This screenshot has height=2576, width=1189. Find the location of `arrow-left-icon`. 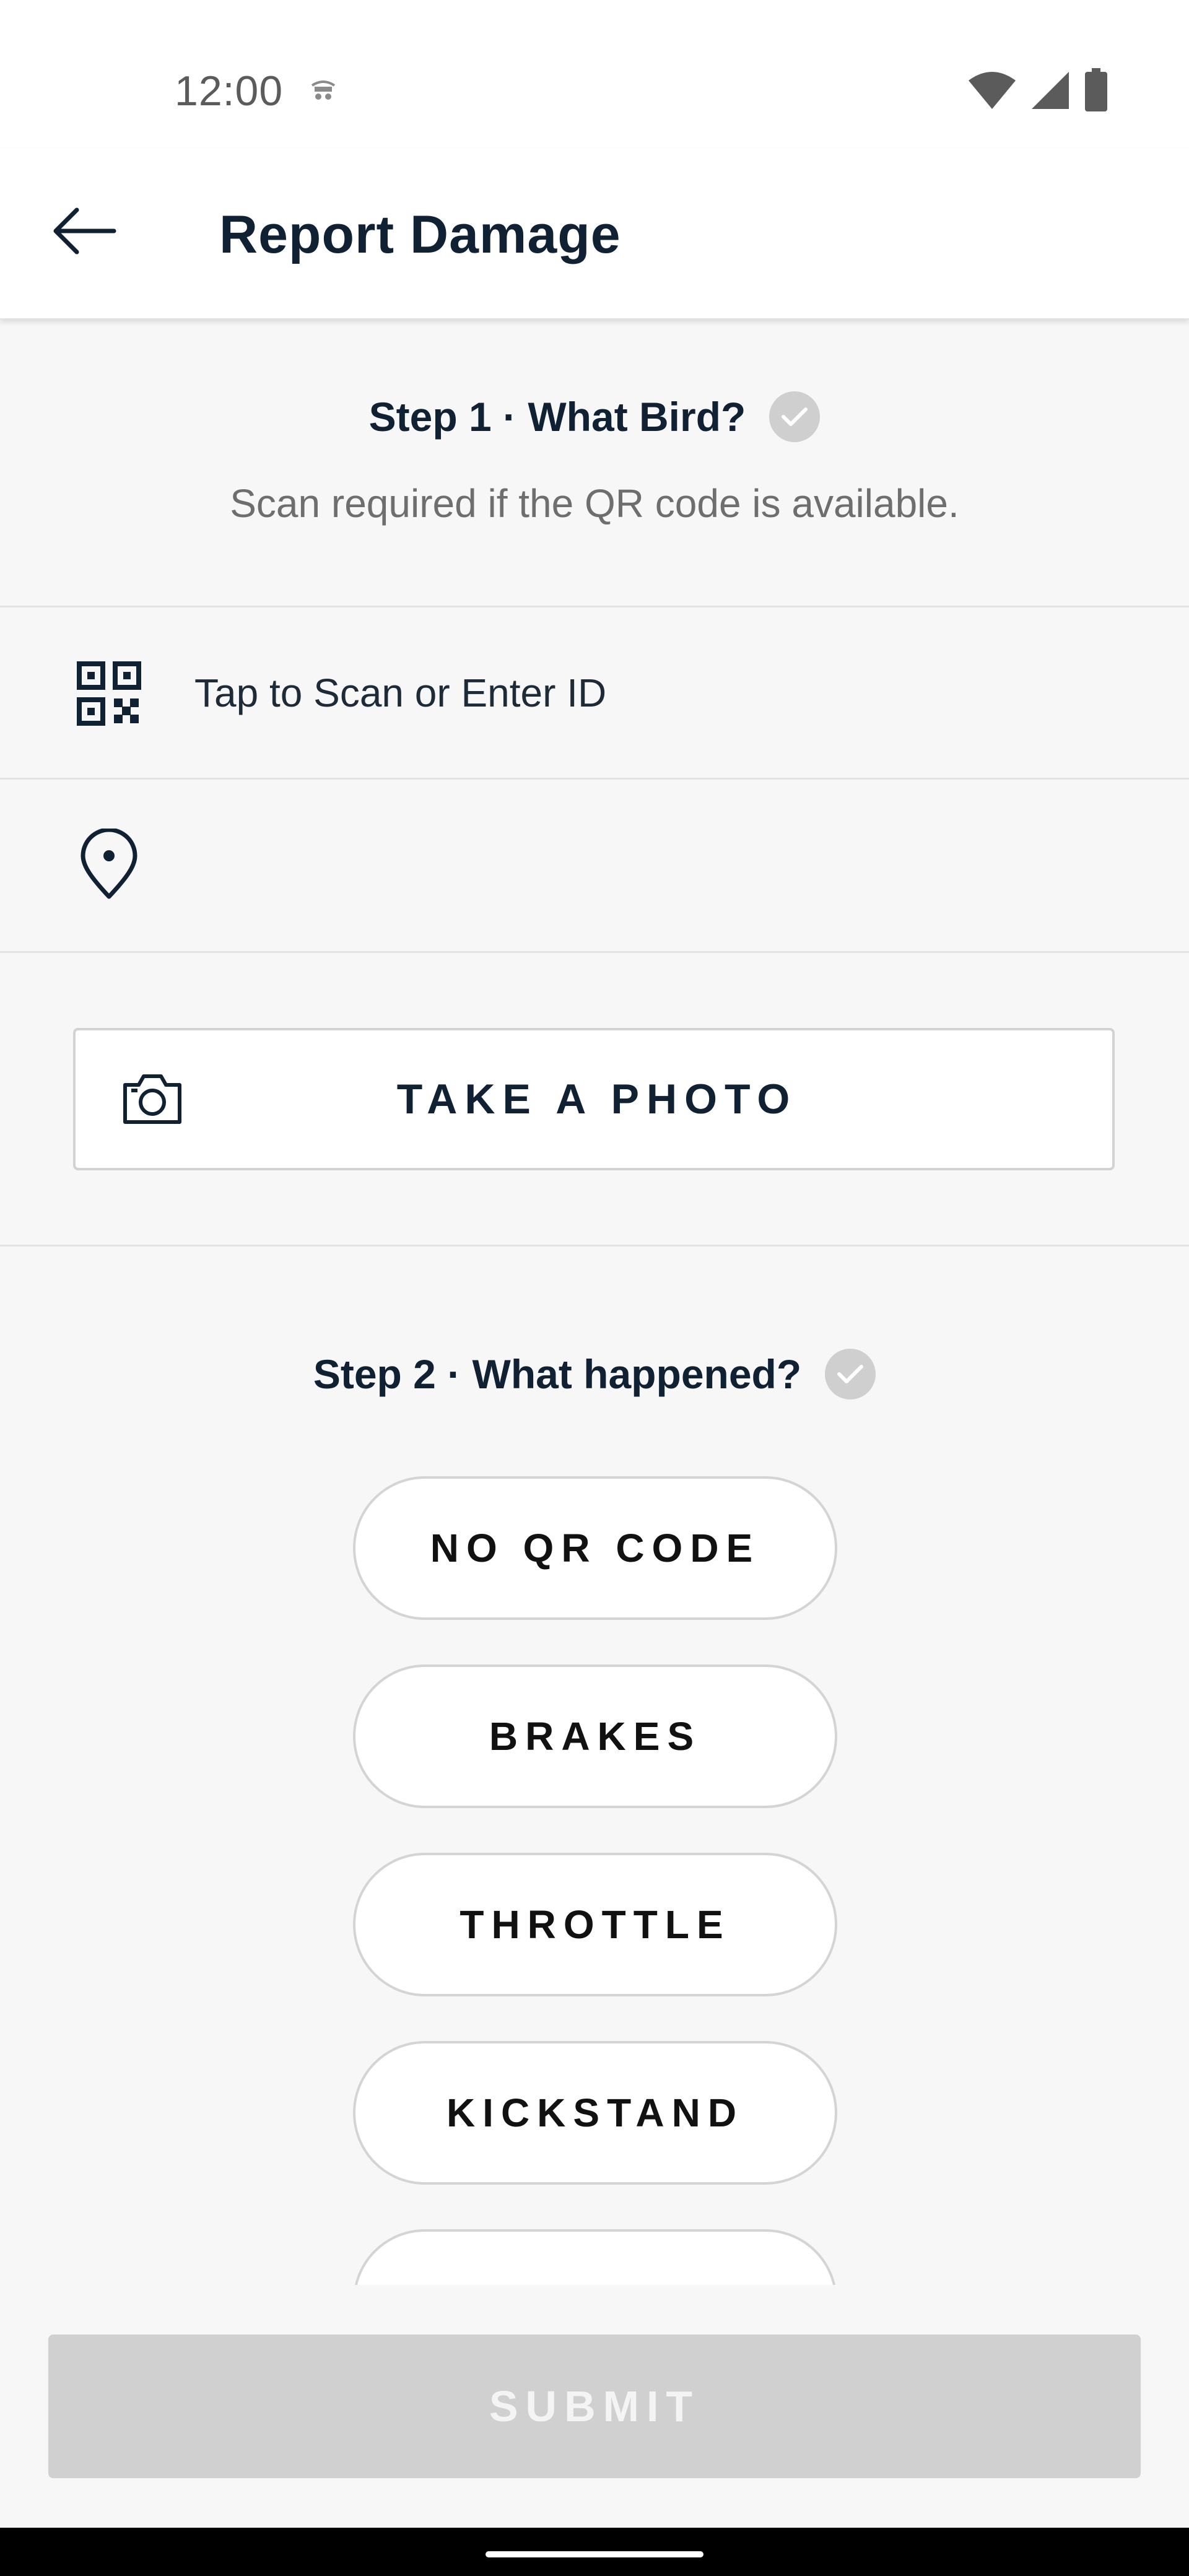

arrow-left-icon is located at coordinates (84, 232).